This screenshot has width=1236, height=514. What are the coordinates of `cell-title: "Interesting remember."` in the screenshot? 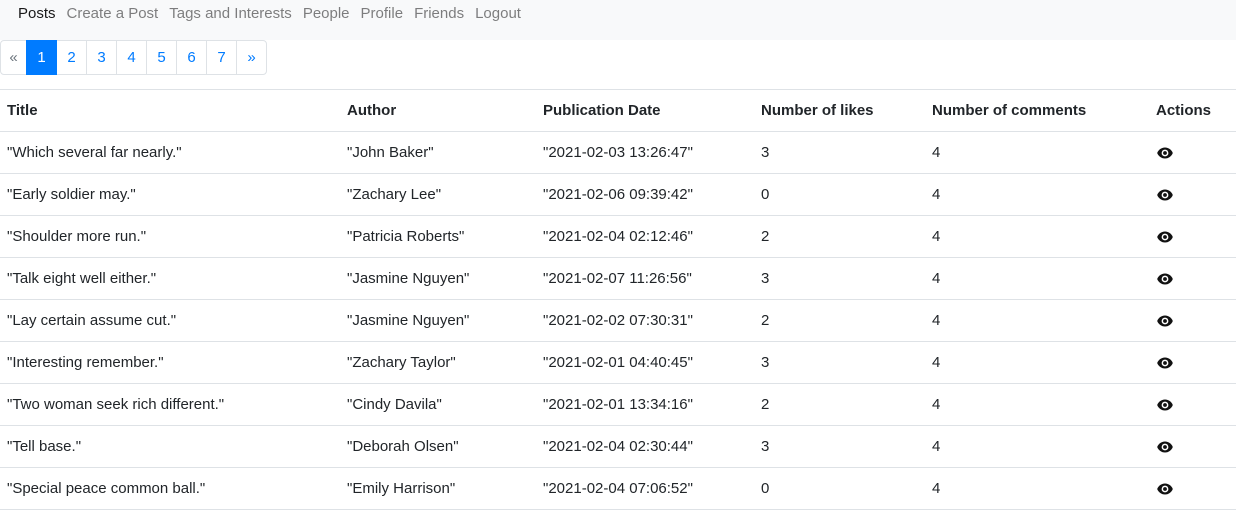 It's located at (170, 362).